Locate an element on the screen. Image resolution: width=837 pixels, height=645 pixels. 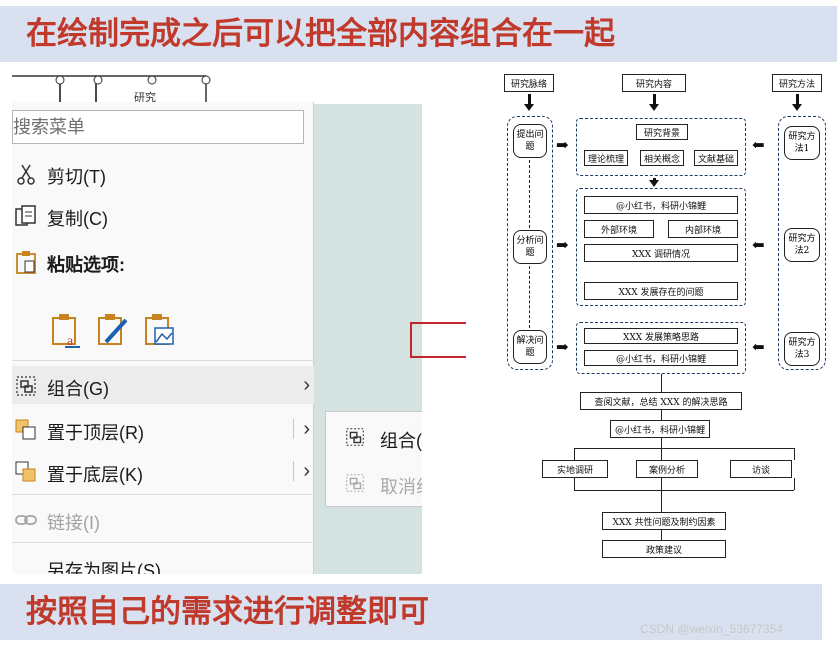
highlight-bracket is located at coordinates (438, 340).